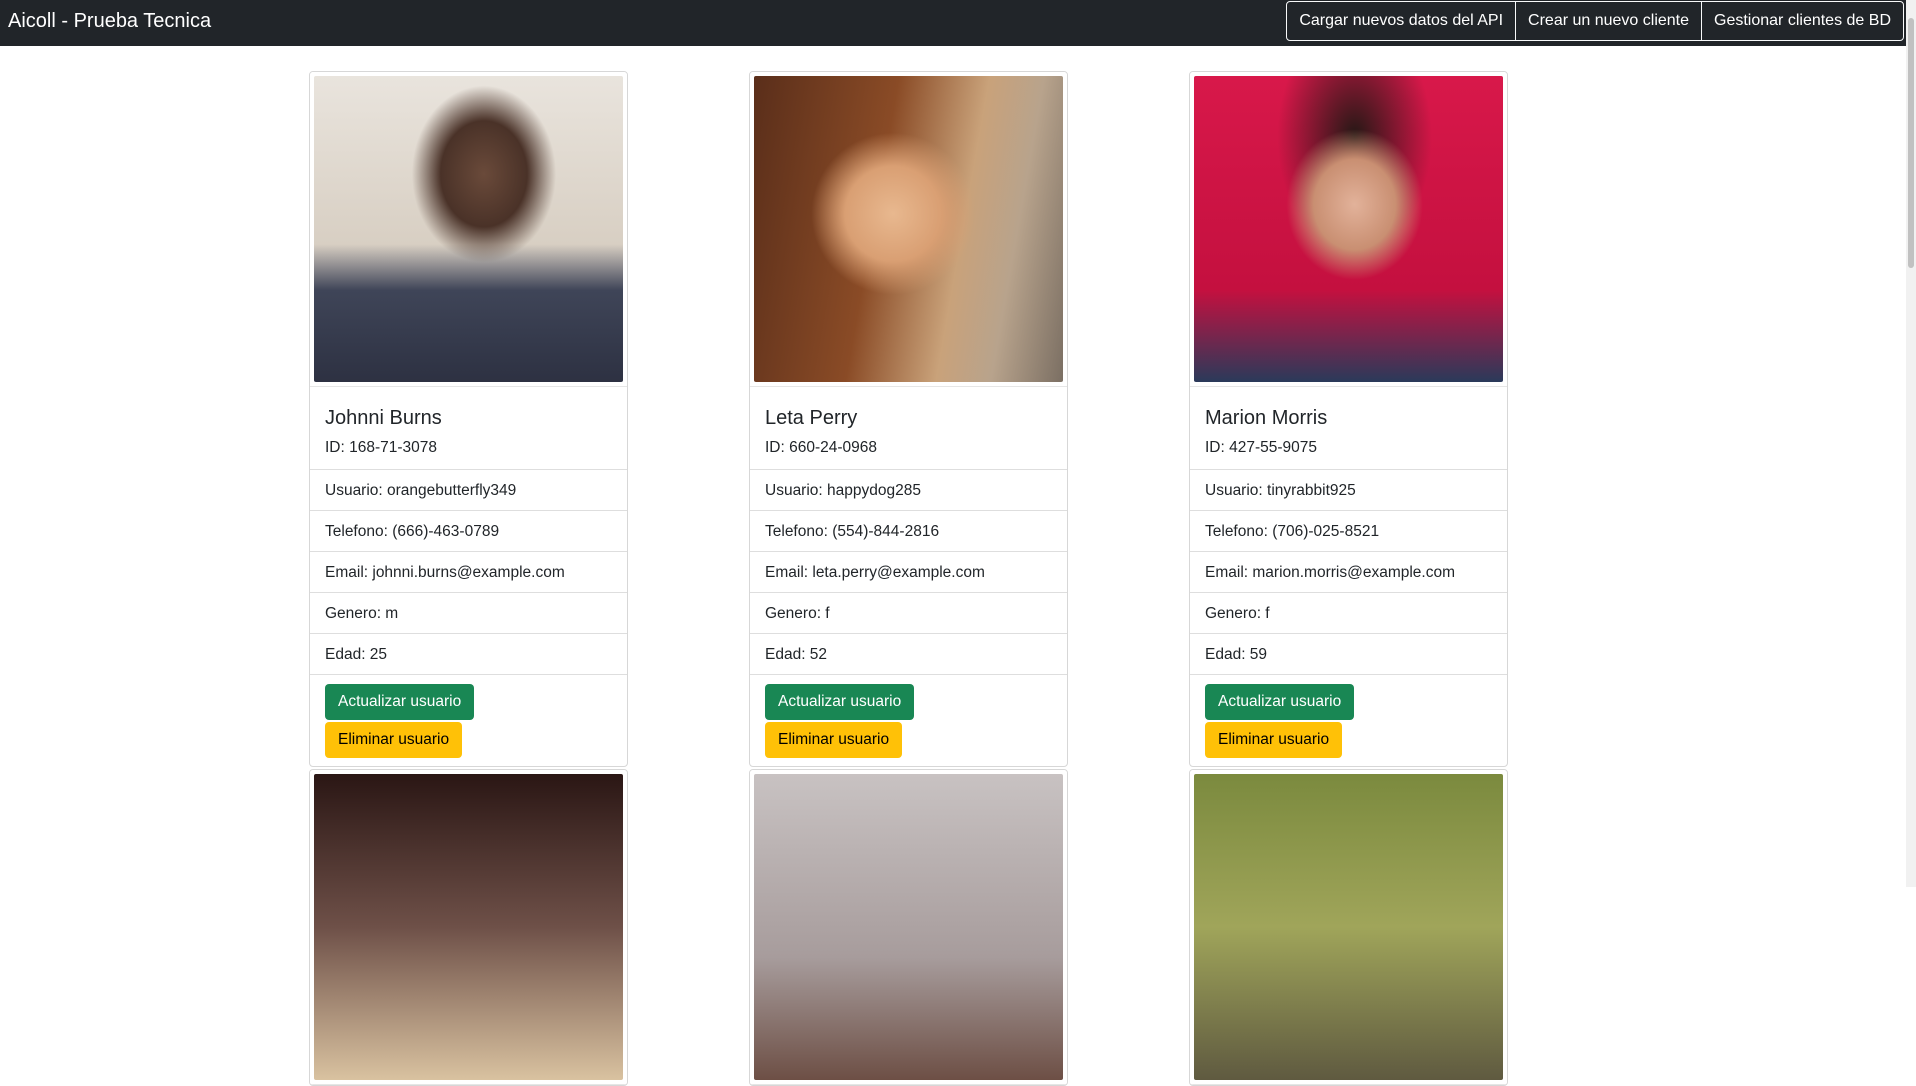 The width and height of the screenshot is (1916, 1086). I want to click on manage-db-clients-button: Gestionar clientes de BD, so click(1802, 21).